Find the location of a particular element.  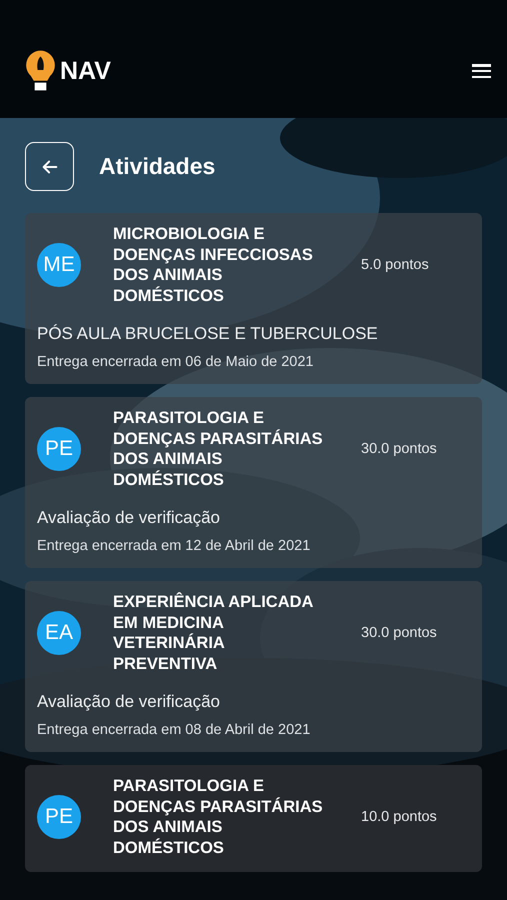

lightbulb-rocket-icon is located at coordinates (40, 71).